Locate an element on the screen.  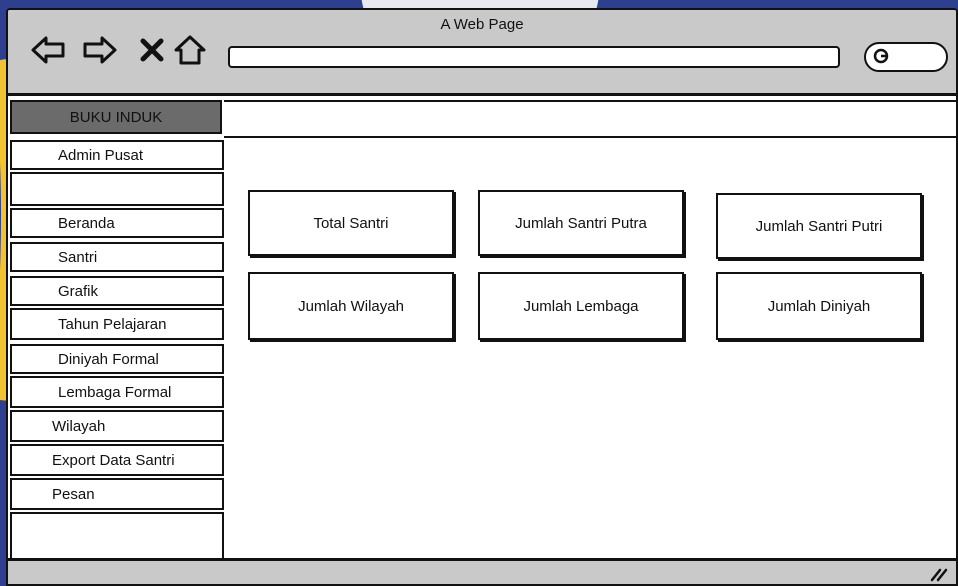
sidebar-item-pesan: Pesan is located at coordinates (117, 494).